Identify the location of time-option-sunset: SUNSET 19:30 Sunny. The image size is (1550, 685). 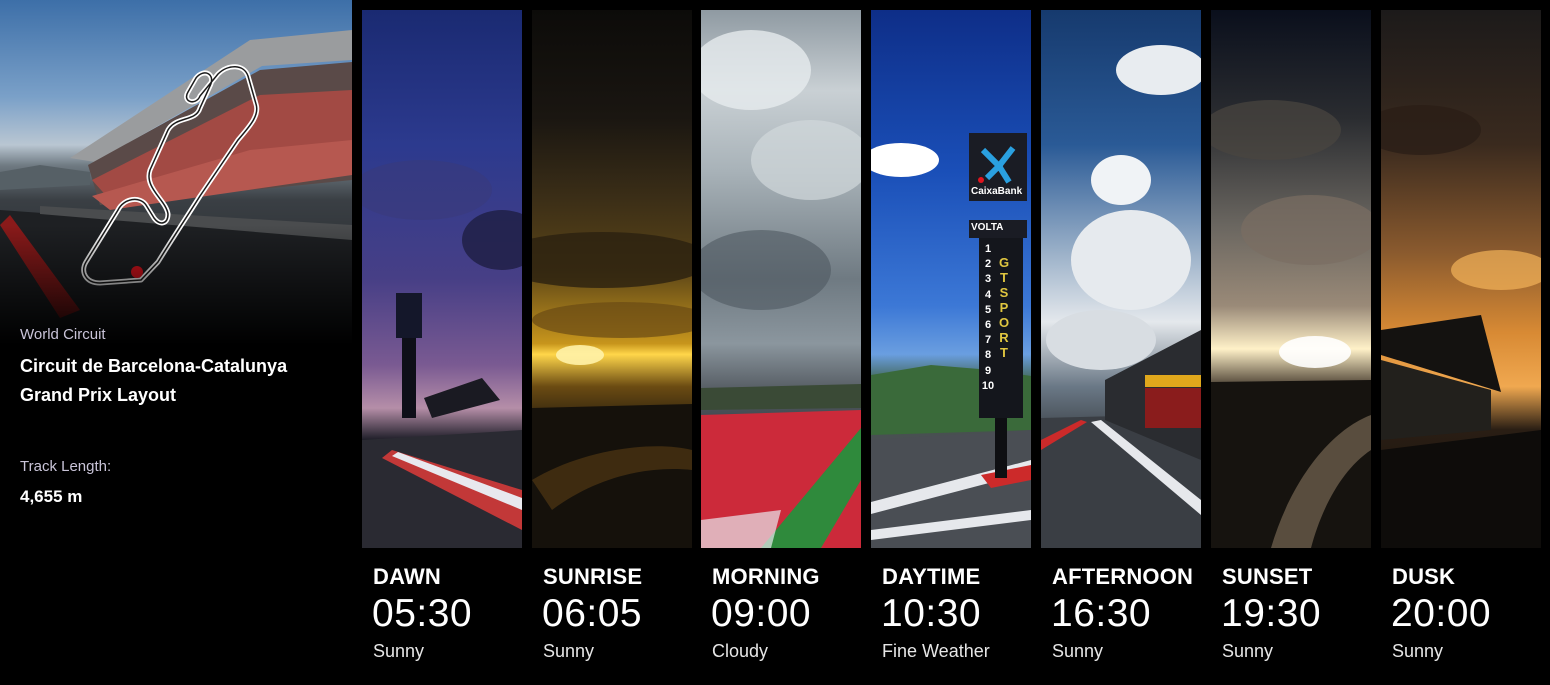
(1291, 345).